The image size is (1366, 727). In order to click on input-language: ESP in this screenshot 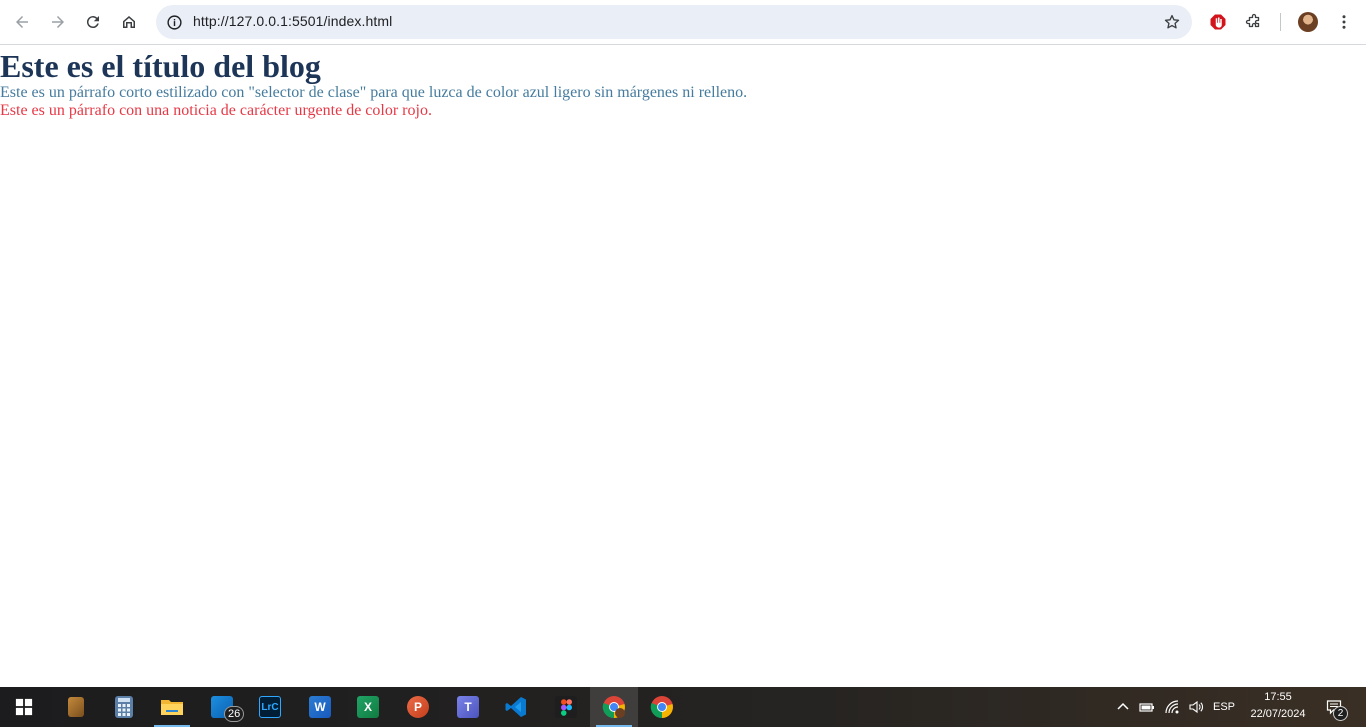, I will do `click(1224, 707)`.